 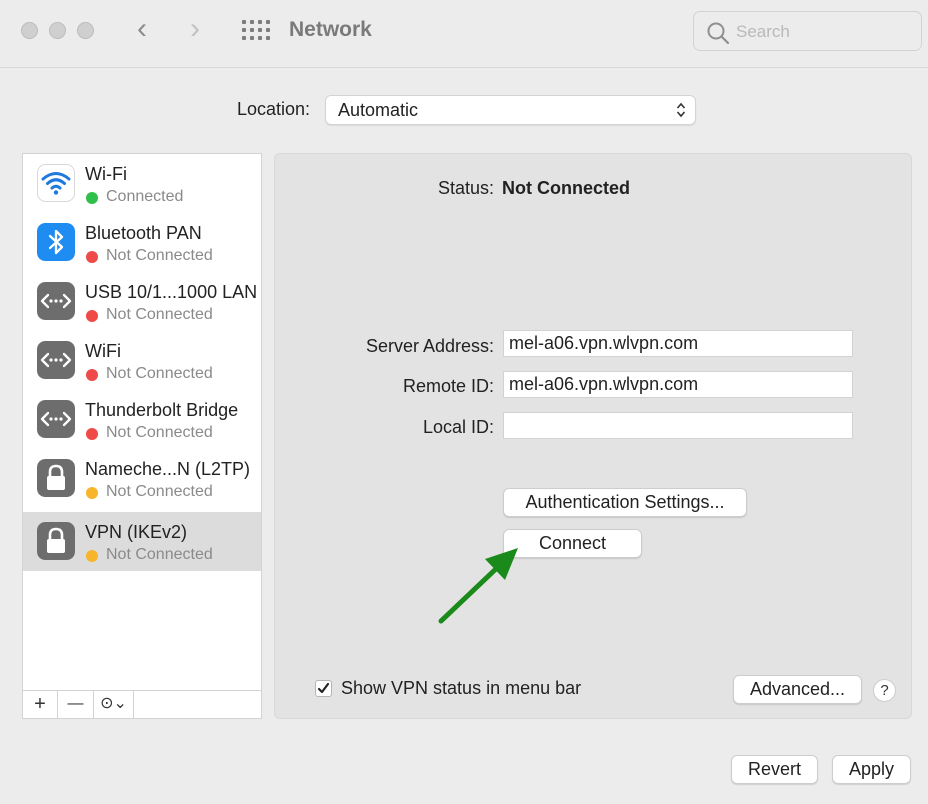 I want to click on show-vpn-status-checkbox, so click(x=323, y=688).